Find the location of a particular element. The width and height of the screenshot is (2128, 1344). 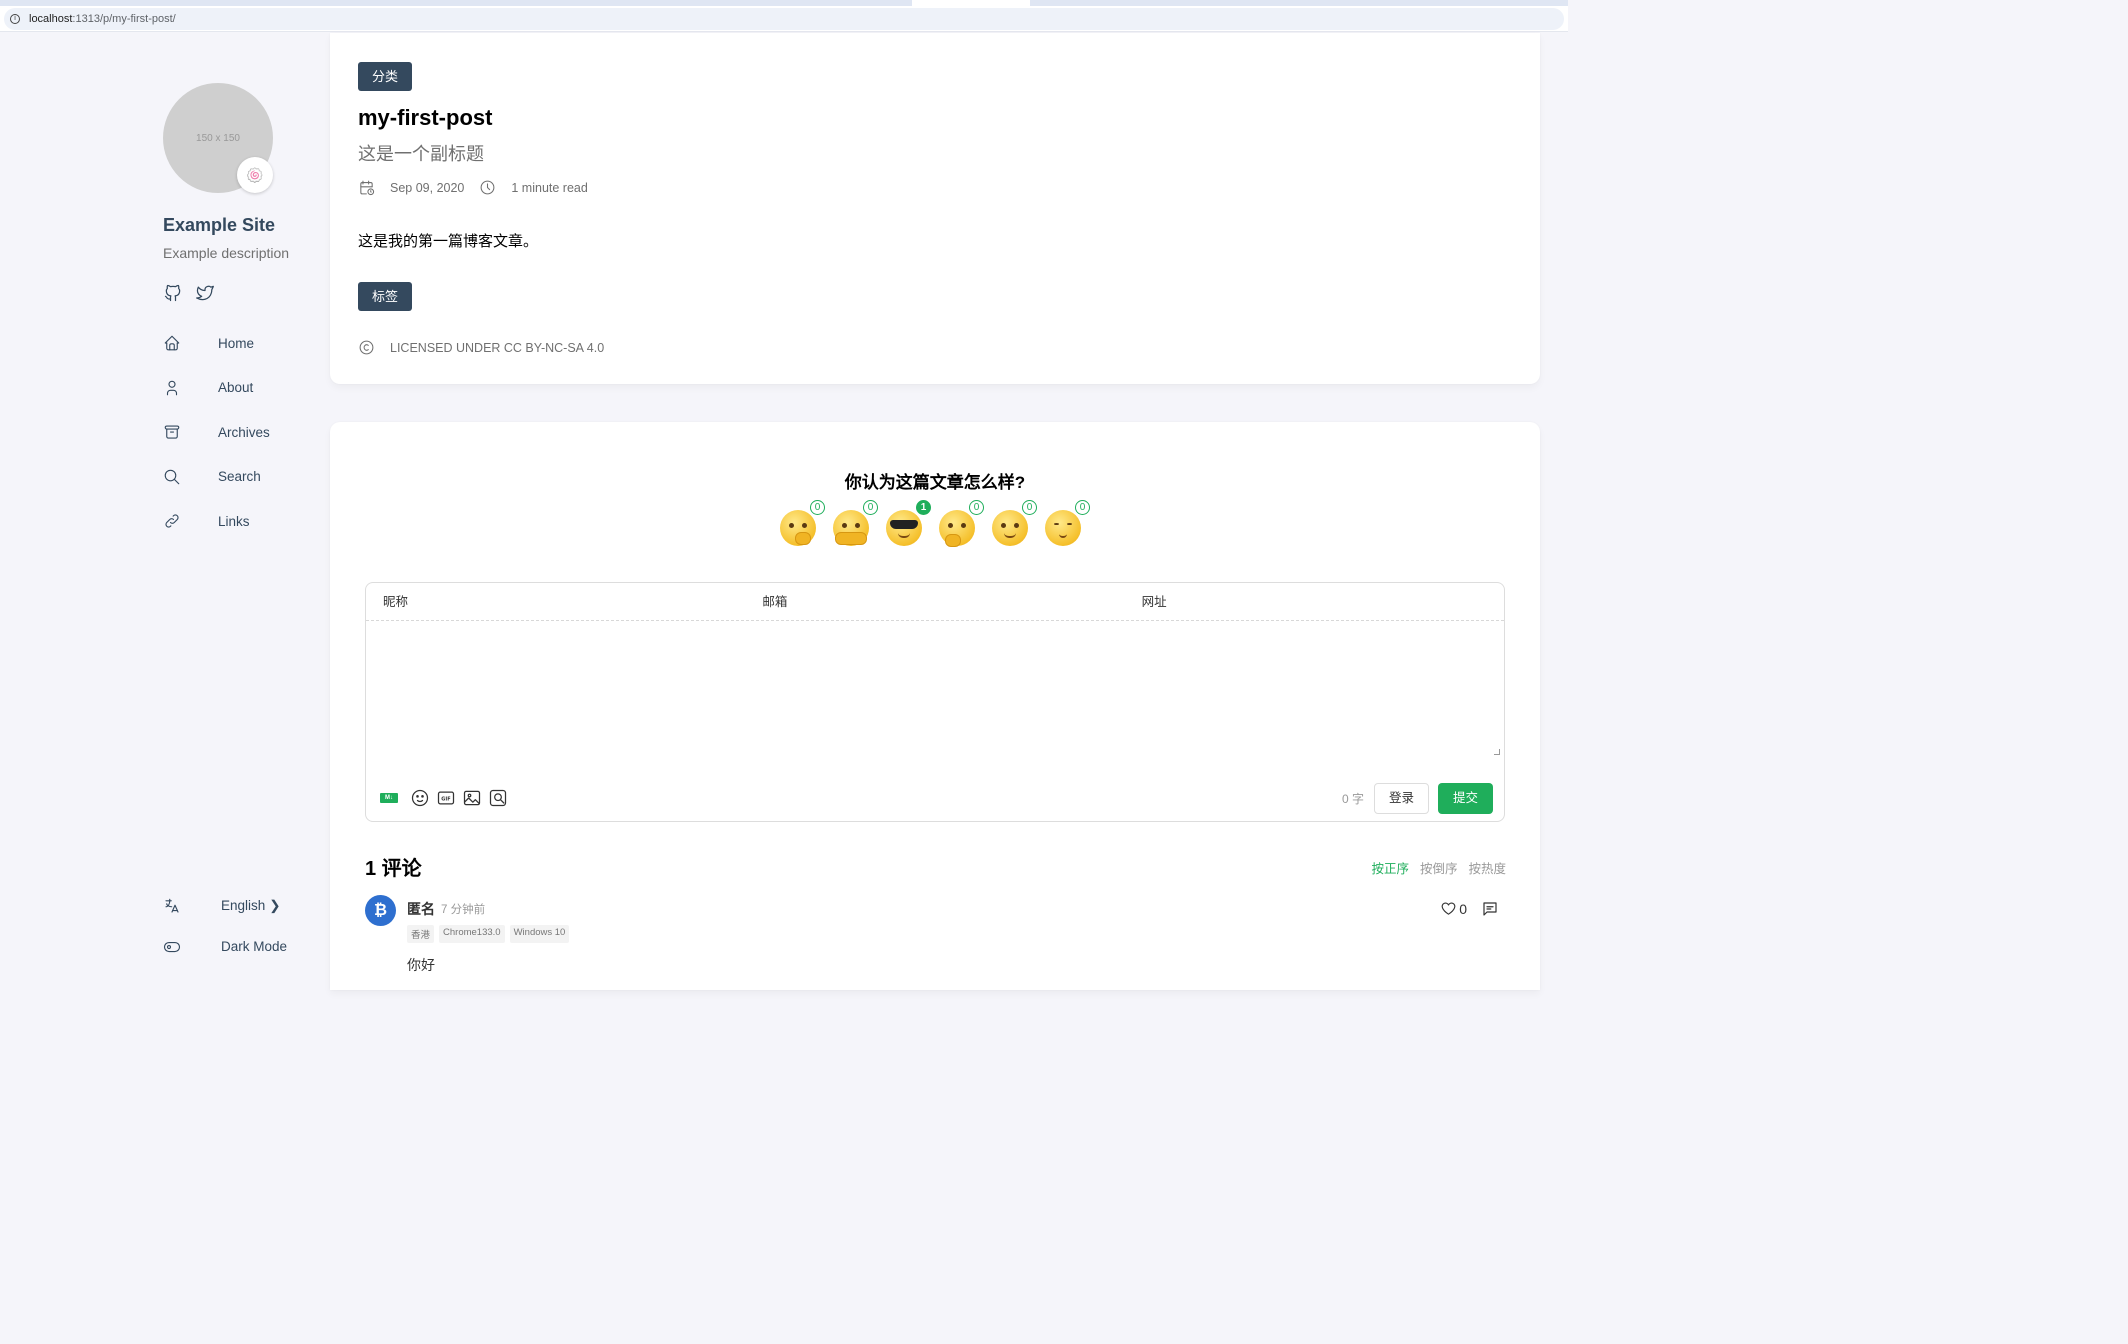

license: LICENSED UNDER CC BY-NC-SA 4.0 is located at coordinates (481, 347).